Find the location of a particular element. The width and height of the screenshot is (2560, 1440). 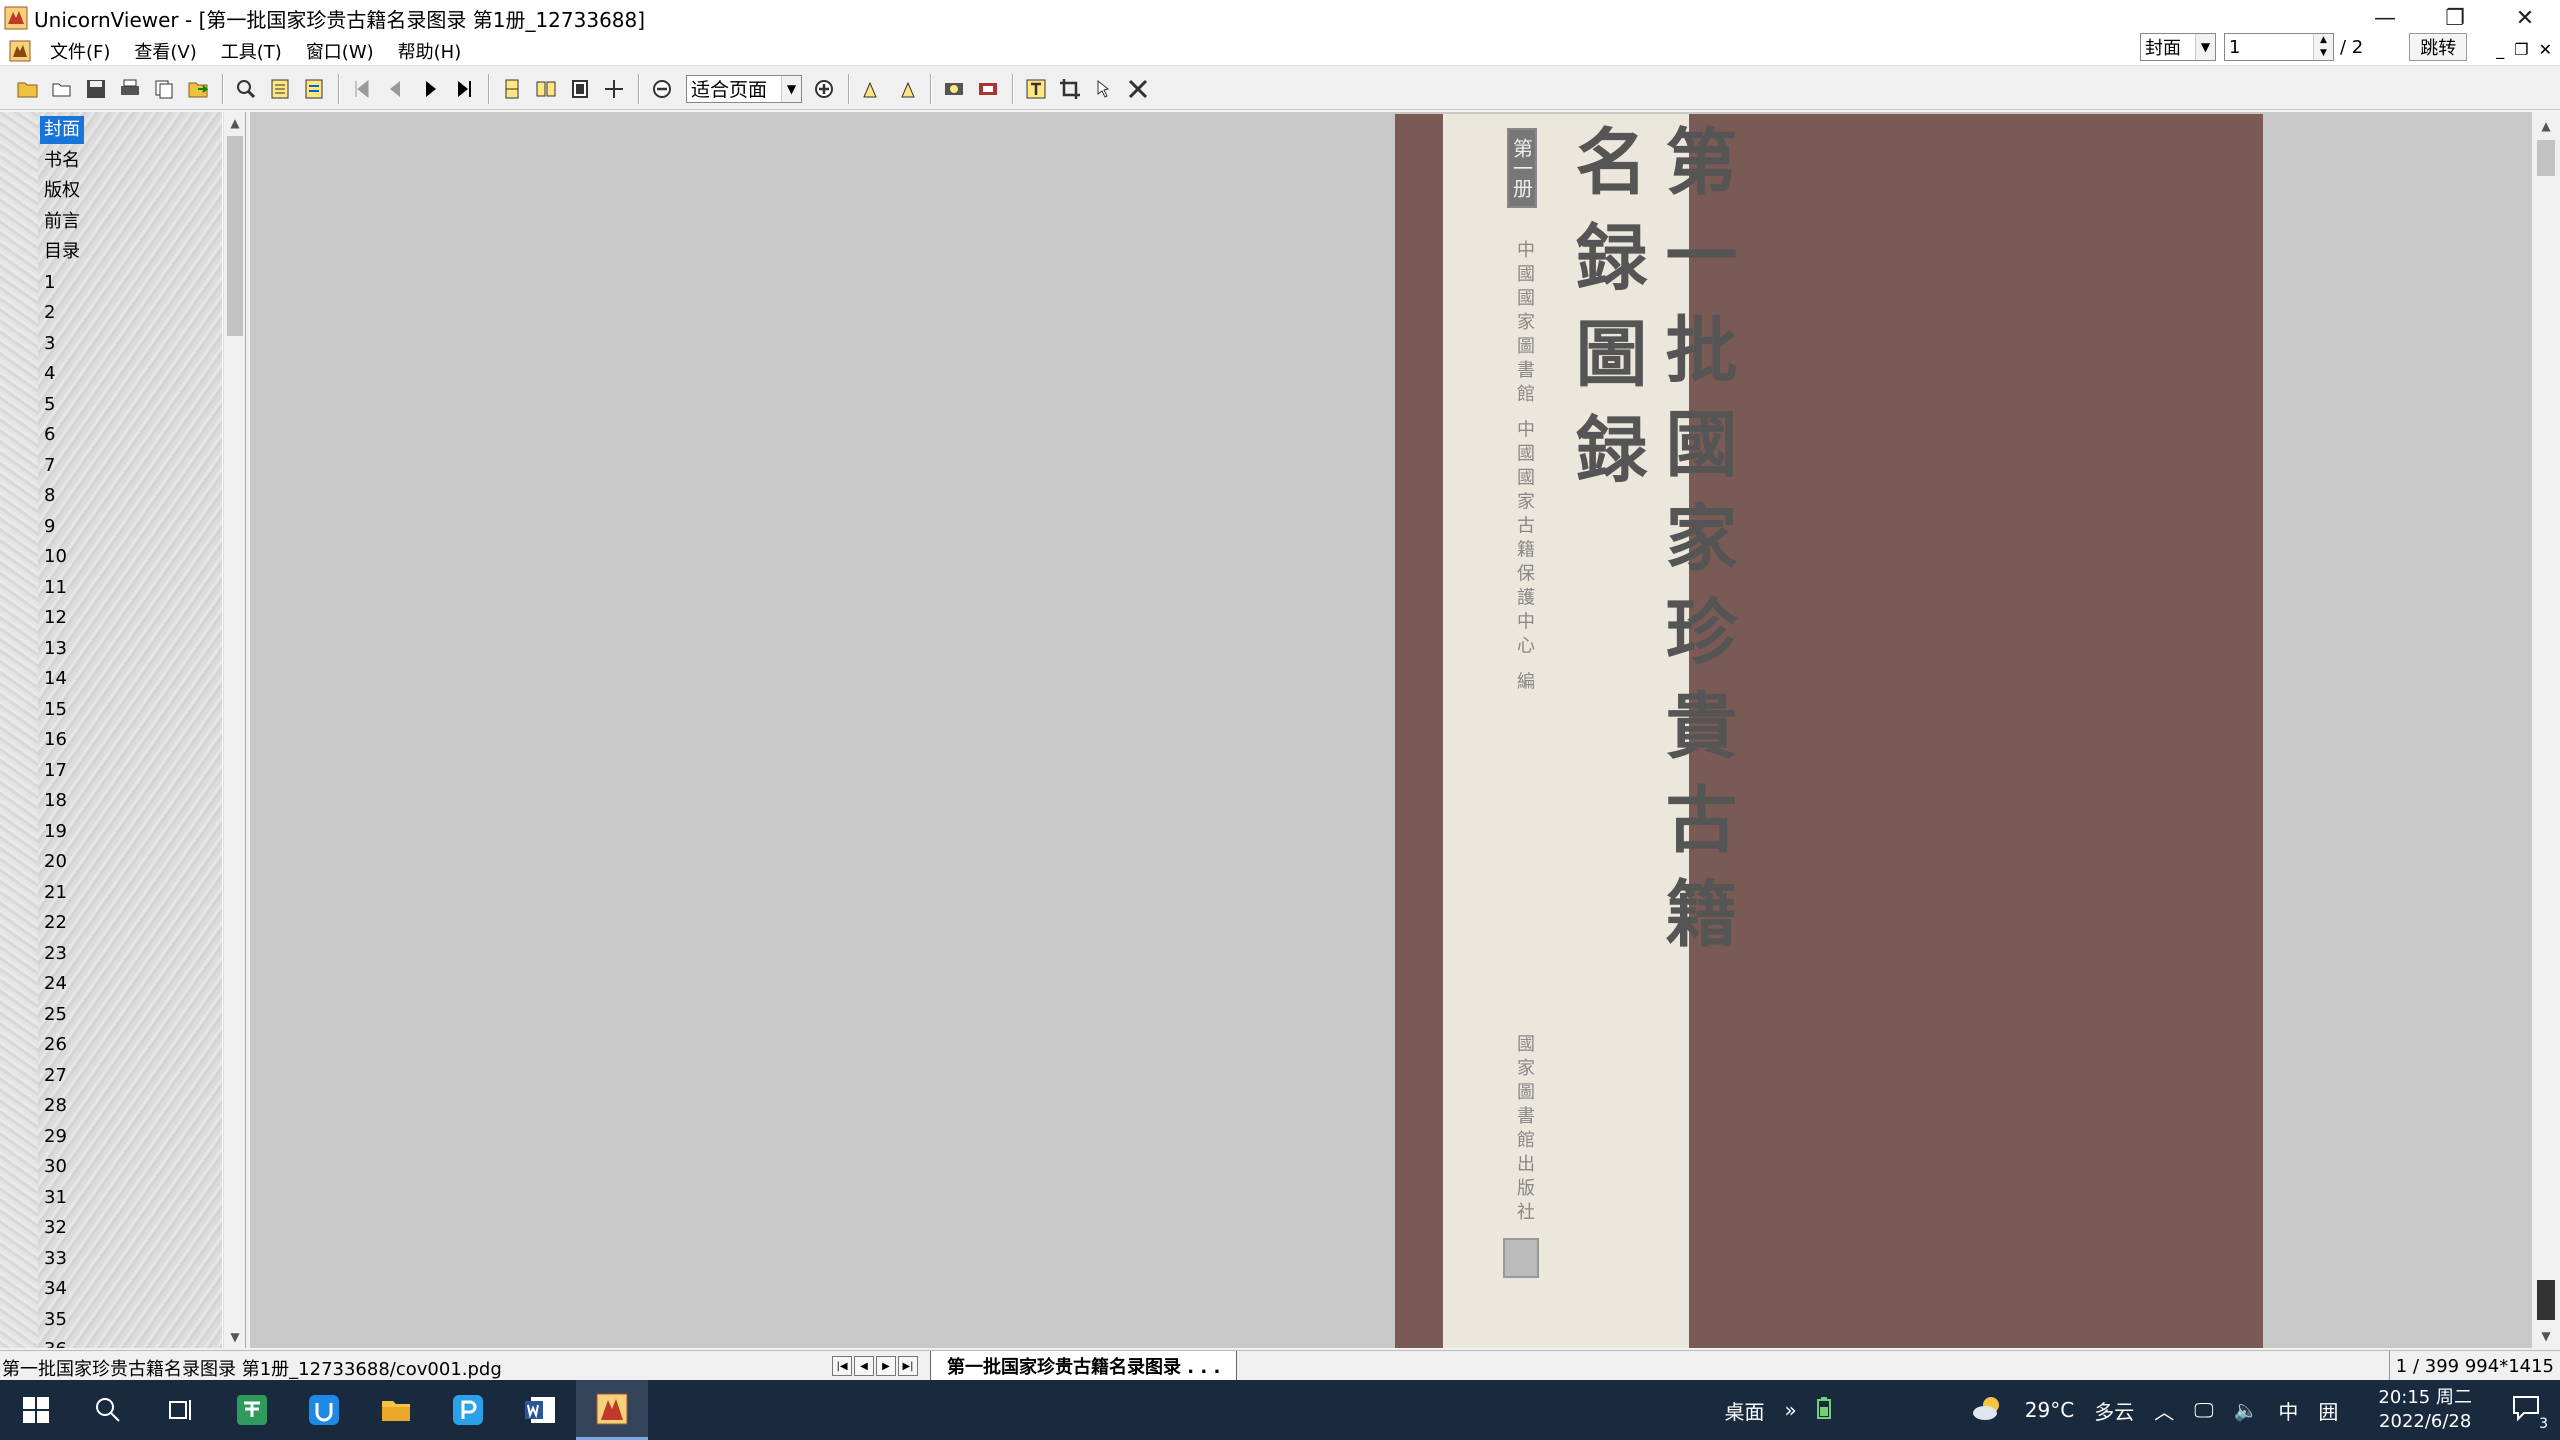

taskbar-word is located at coordinates (540, 1410).